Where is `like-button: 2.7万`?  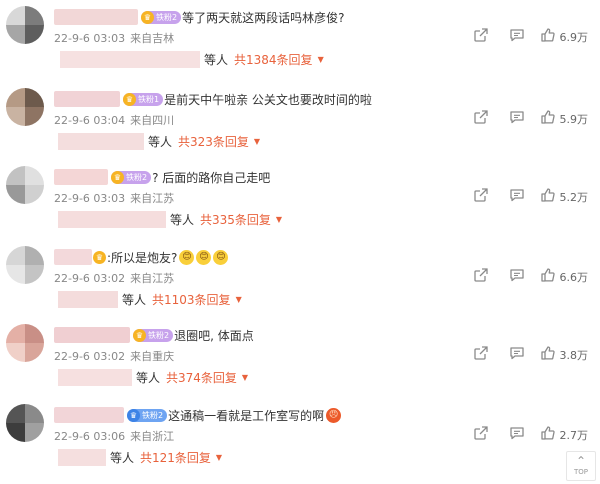 like-button: 2.7万 is located at coordinates (564, 435).